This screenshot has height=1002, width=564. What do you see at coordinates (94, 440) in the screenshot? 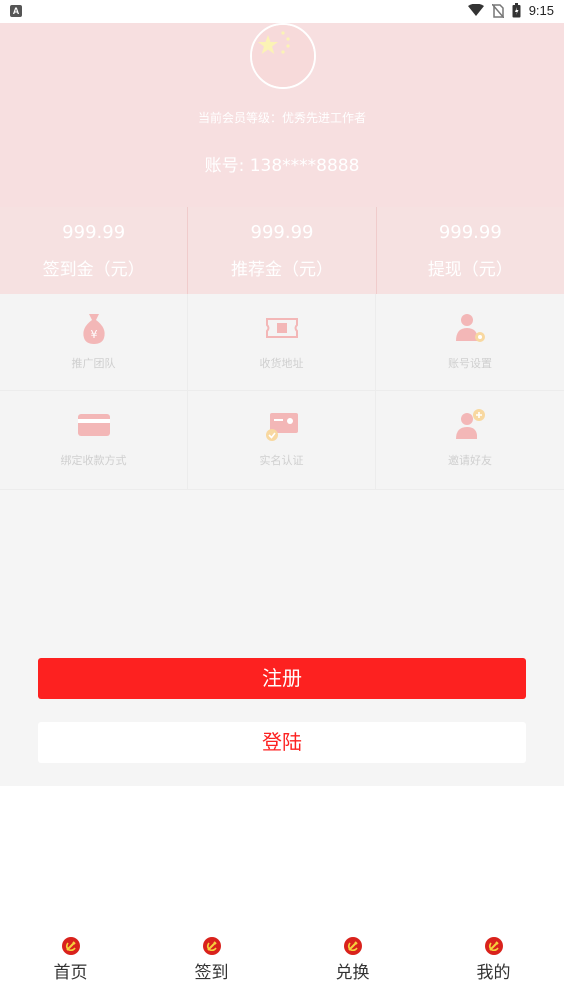
I see `grid-item-payment-method: 绑定收款方式` at bounding box center [94, 440].